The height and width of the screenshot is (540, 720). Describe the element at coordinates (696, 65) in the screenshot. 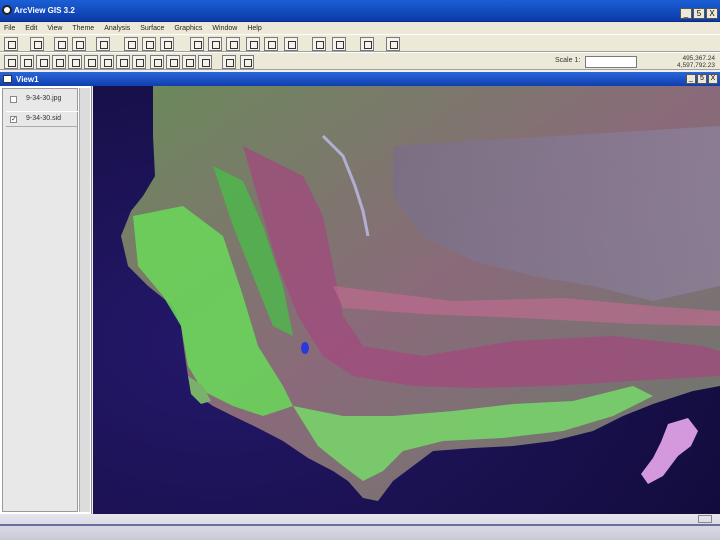

I see `coord-y: 4,597,792.23` at that location.